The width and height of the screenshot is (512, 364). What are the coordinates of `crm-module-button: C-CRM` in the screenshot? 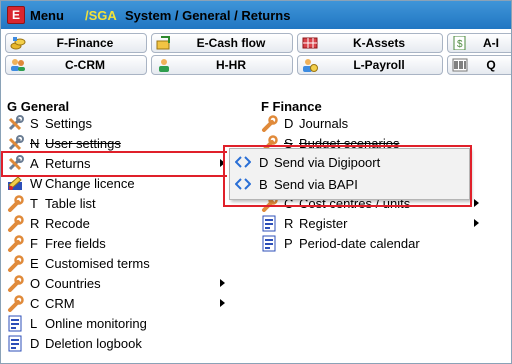 It's located at (76, 65).